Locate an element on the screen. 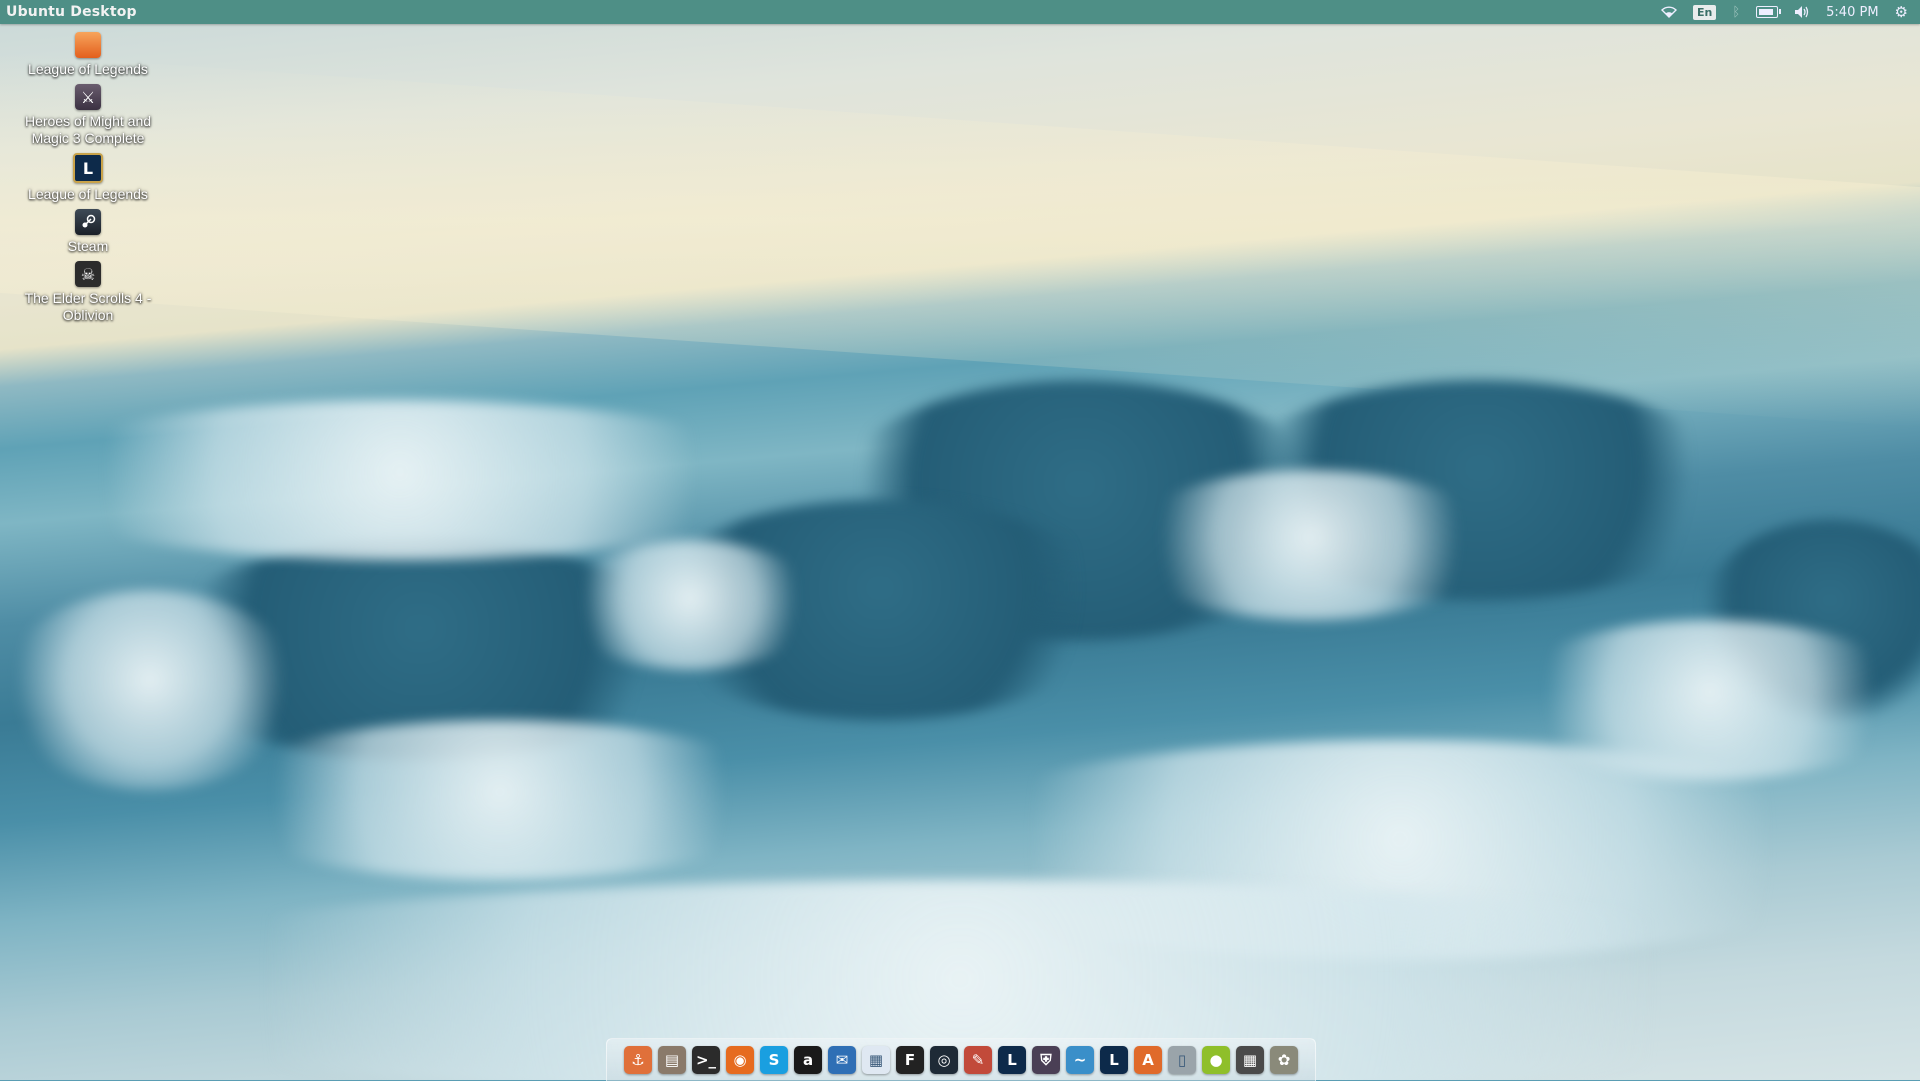  folder-icon is located at coordinates (88, 45).